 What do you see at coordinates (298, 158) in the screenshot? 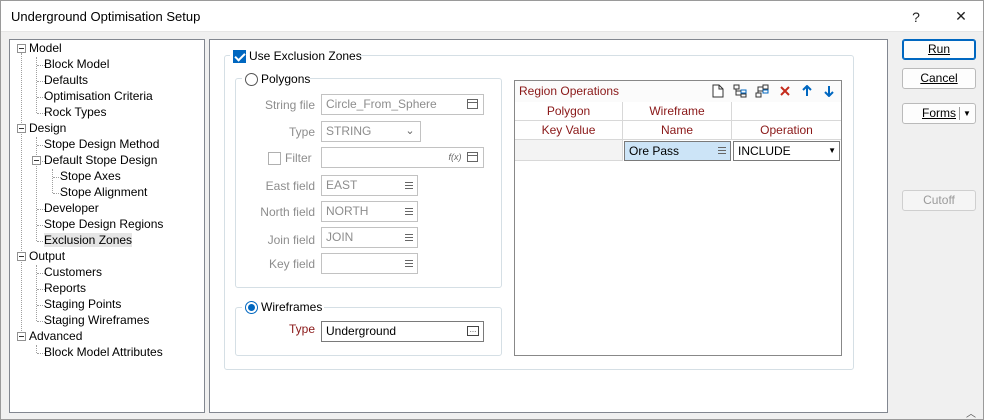
I see `filter-label: Filter` at bounding box center [298, 158].